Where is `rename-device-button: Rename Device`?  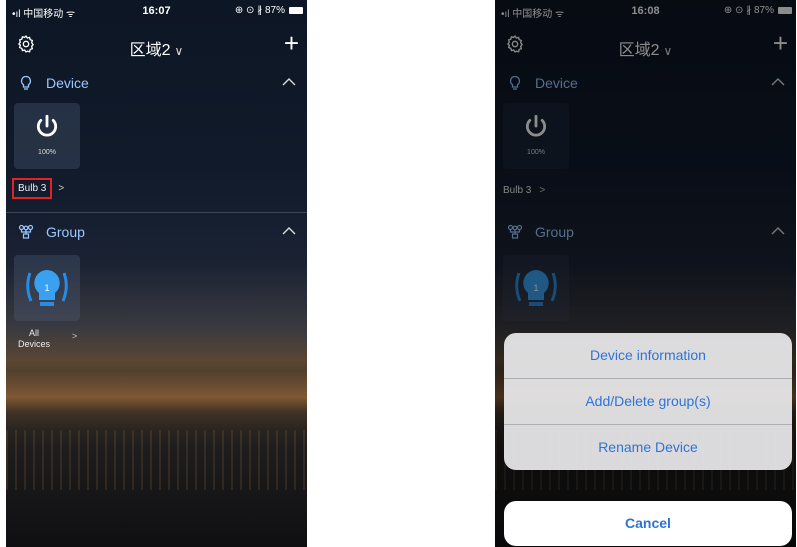
rename-device-button: Rename Device is located at coordinates (648, 447).